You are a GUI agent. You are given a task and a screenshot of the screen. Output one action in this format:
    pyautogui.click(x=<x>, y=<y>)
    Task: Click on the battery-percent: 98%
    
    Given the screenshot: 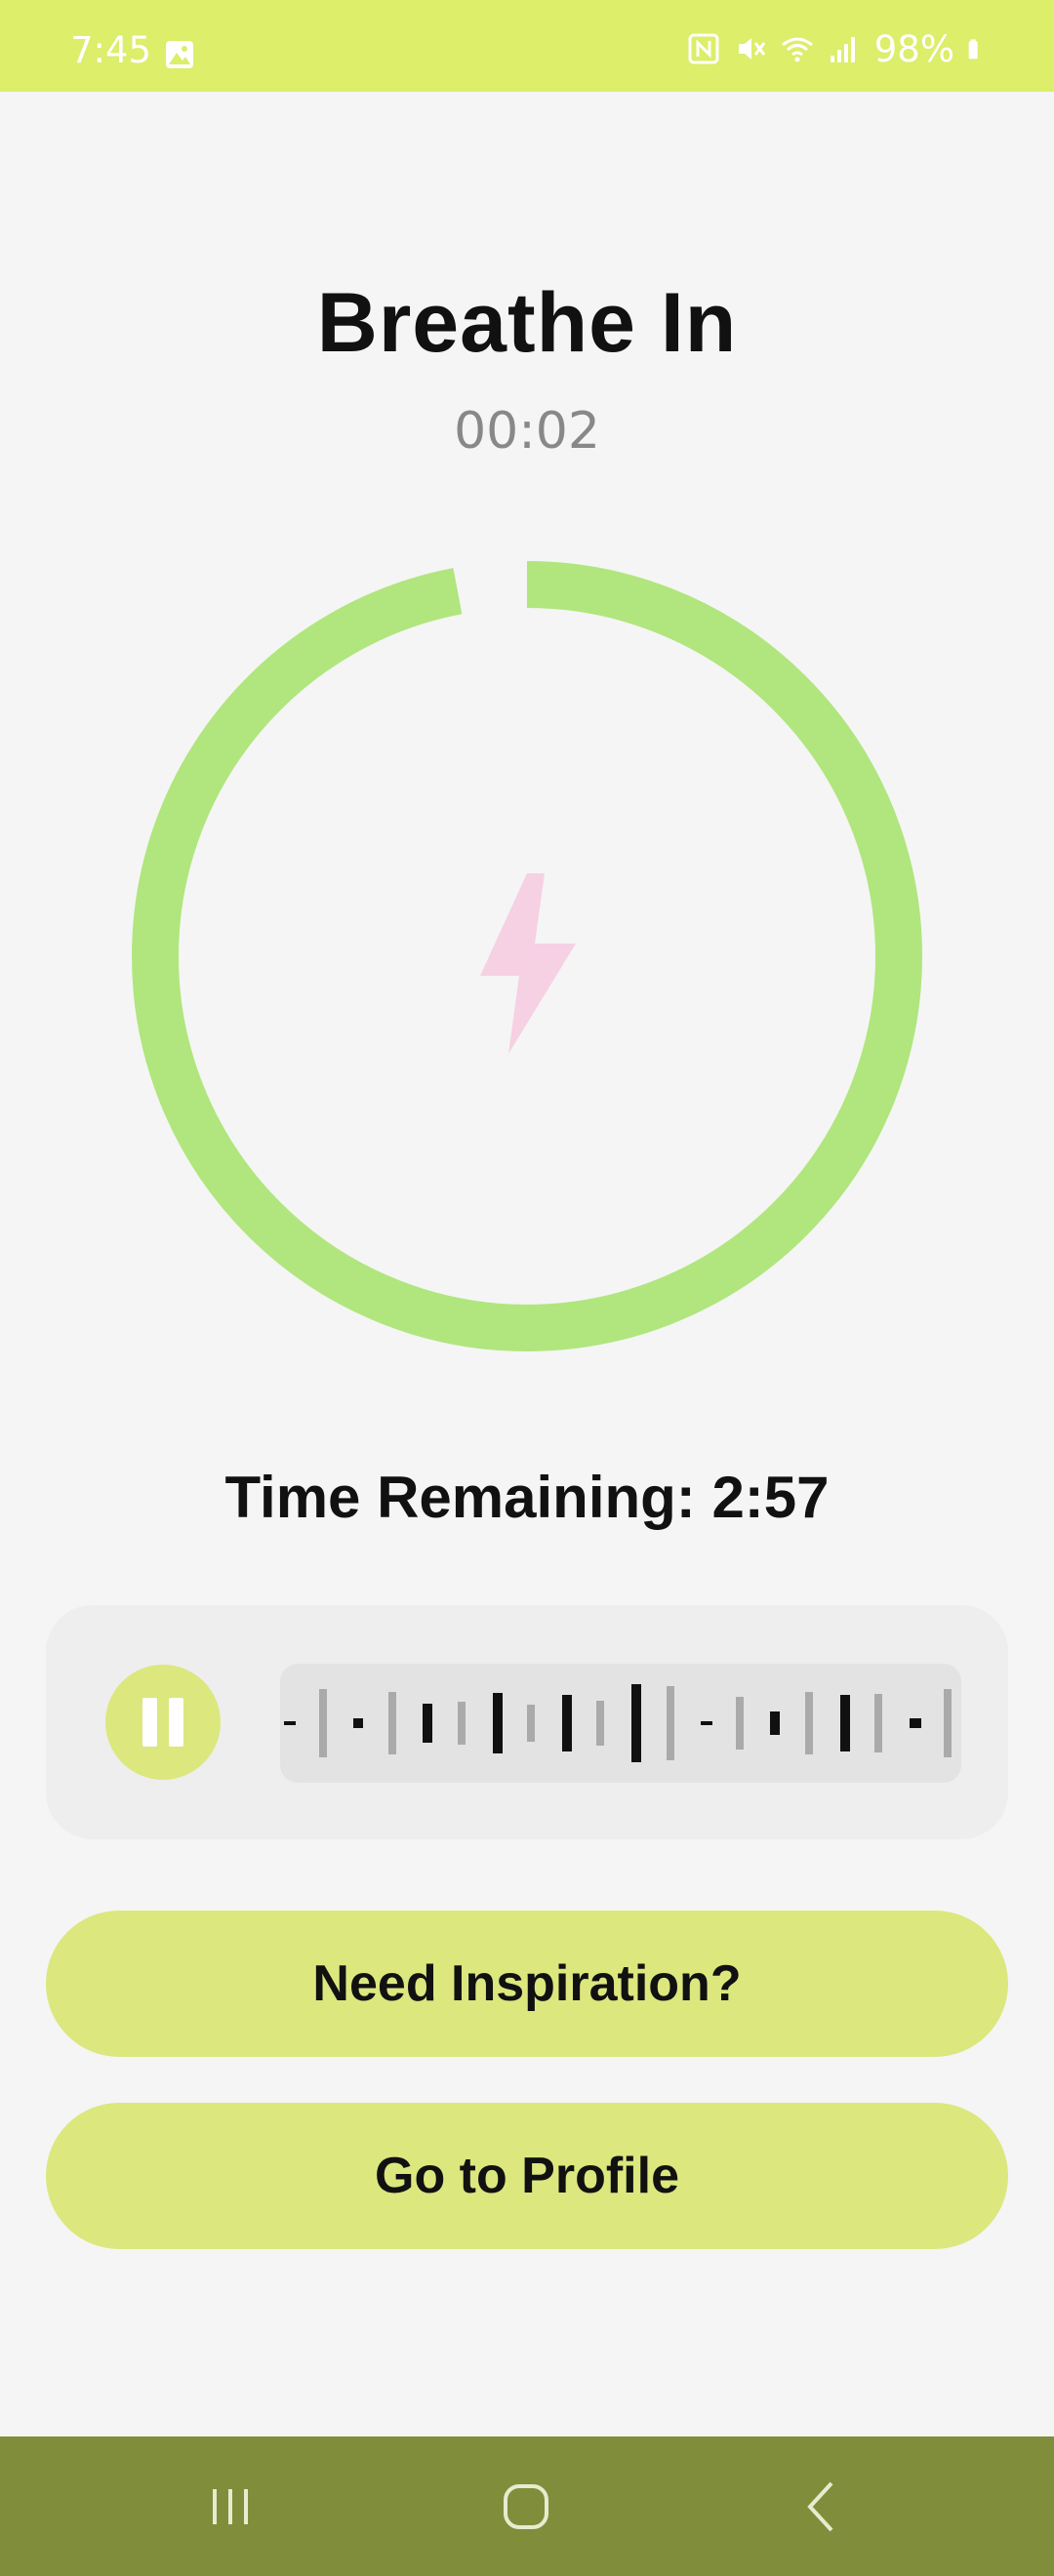 What is the action you would take?
    pyautogui.click(x=913, y=48)
    